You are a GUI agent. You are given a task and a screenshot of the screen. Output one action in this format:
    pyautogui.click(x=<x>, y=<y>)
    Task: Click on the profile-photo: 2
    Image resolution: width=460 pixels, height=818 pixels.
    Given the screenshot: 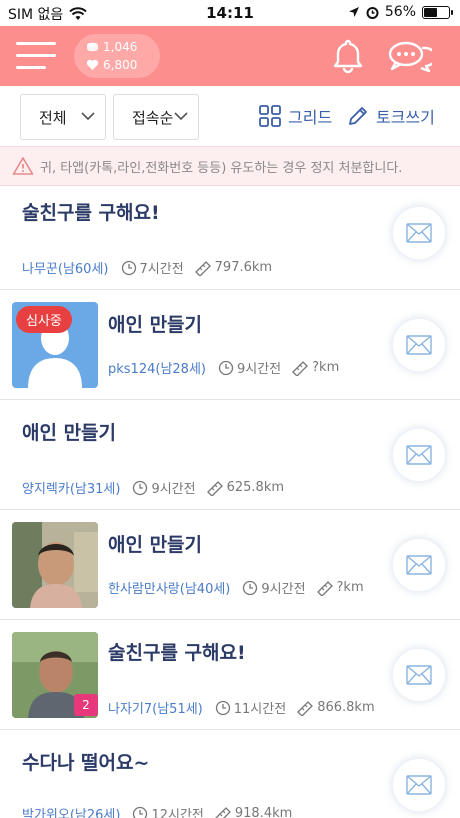 What is the action you would take?
    pyautogui.click(x=55, y=675)
    